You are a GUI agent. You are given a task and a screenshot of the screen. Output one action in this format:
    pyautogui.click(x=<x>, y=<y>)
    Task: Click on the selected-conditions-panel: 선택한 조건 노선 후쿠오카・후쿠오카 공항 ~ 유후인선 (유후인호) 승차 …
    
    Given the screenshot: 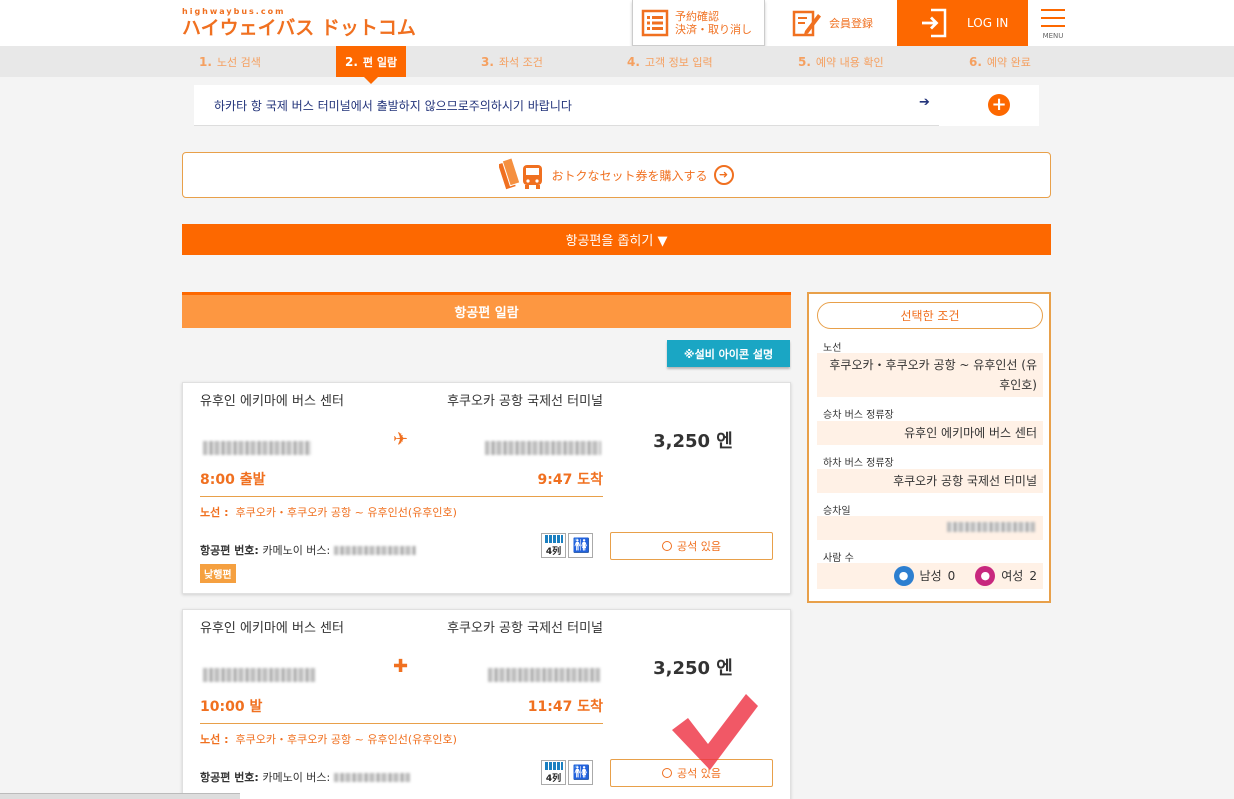 What is the action you would take?
    pyautogui.click(x=929, y=447)
    